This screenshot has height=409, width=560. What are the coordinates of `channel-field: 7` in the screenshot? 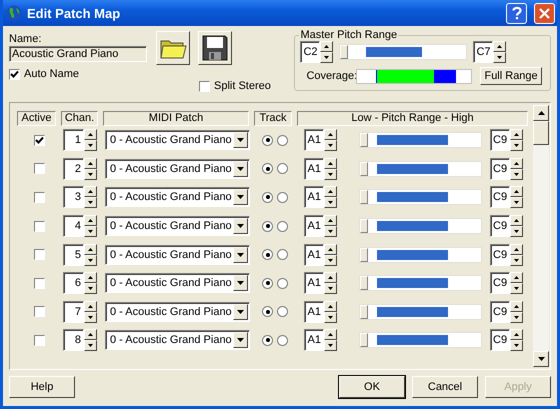 It's located at (73, 311).